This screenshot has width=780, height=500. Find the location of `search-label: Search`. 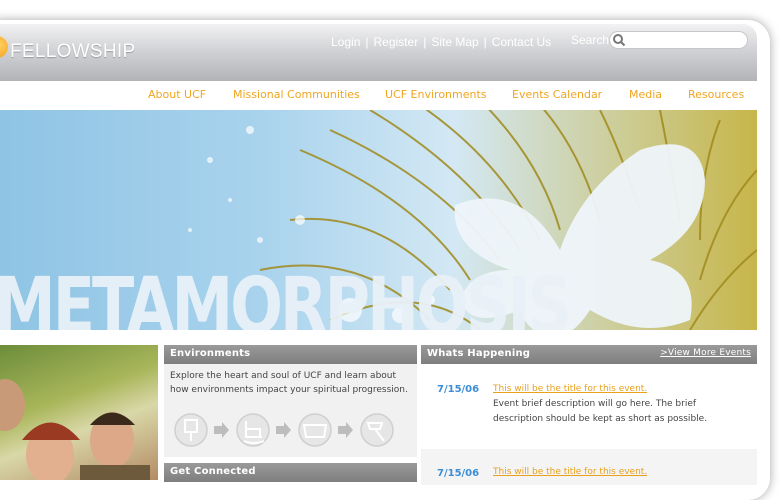

search-label: Search is located at coordinates (590, 40).